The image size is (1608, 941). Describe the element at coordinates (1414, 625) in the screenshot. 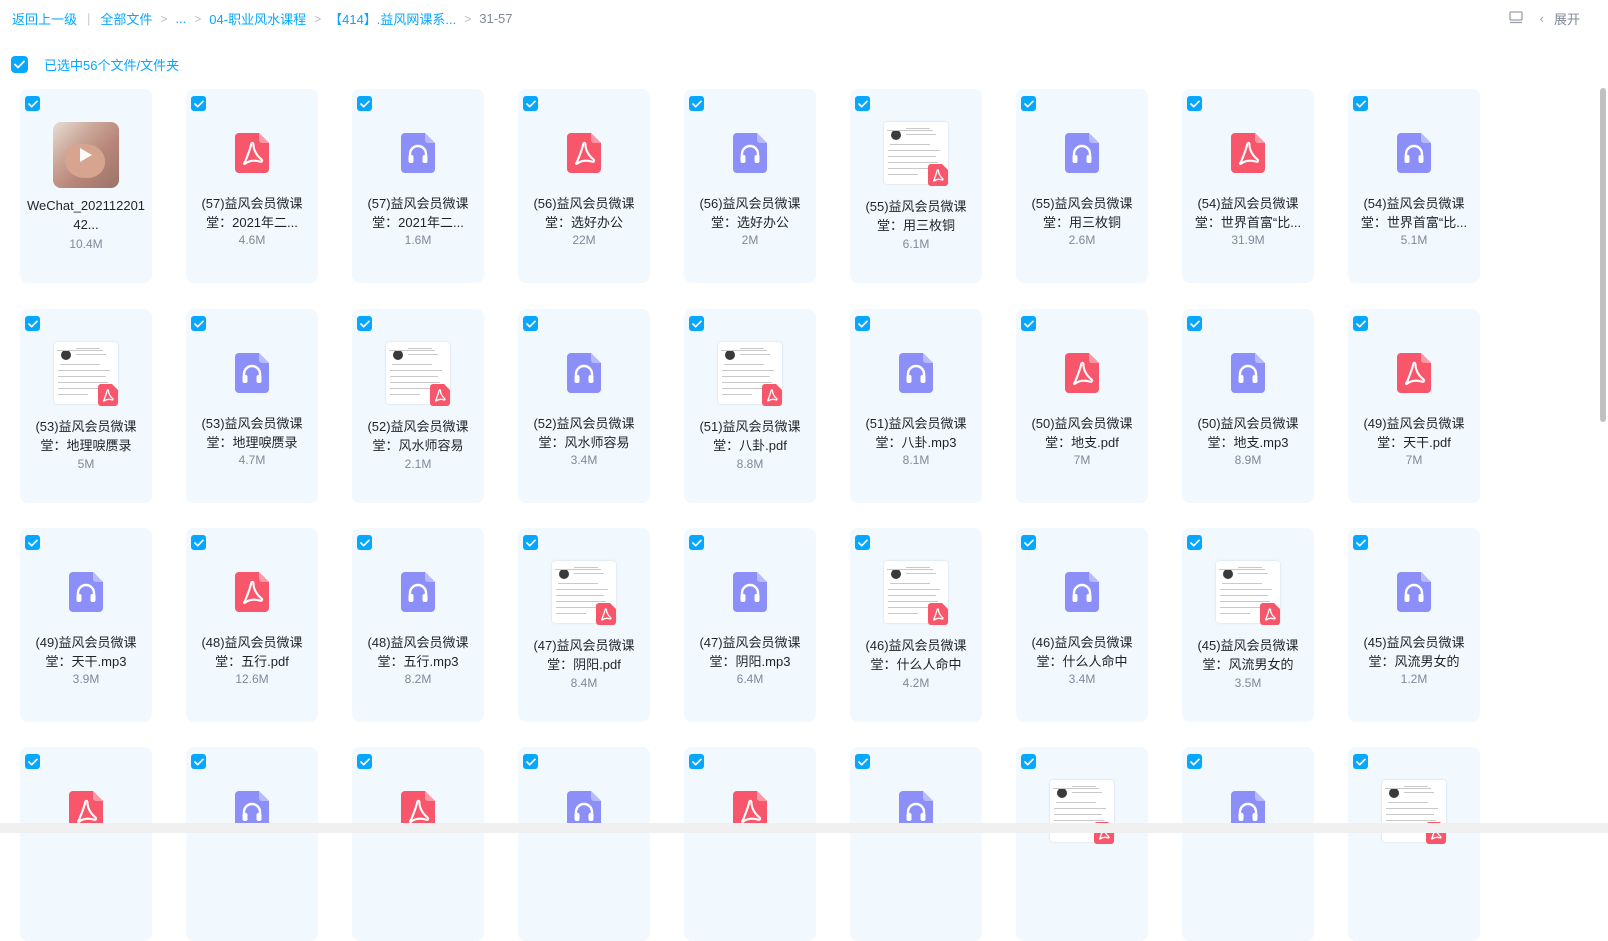

I see `file-card: (45)益风会员微课堂：风流男女的1.2M` at that location.